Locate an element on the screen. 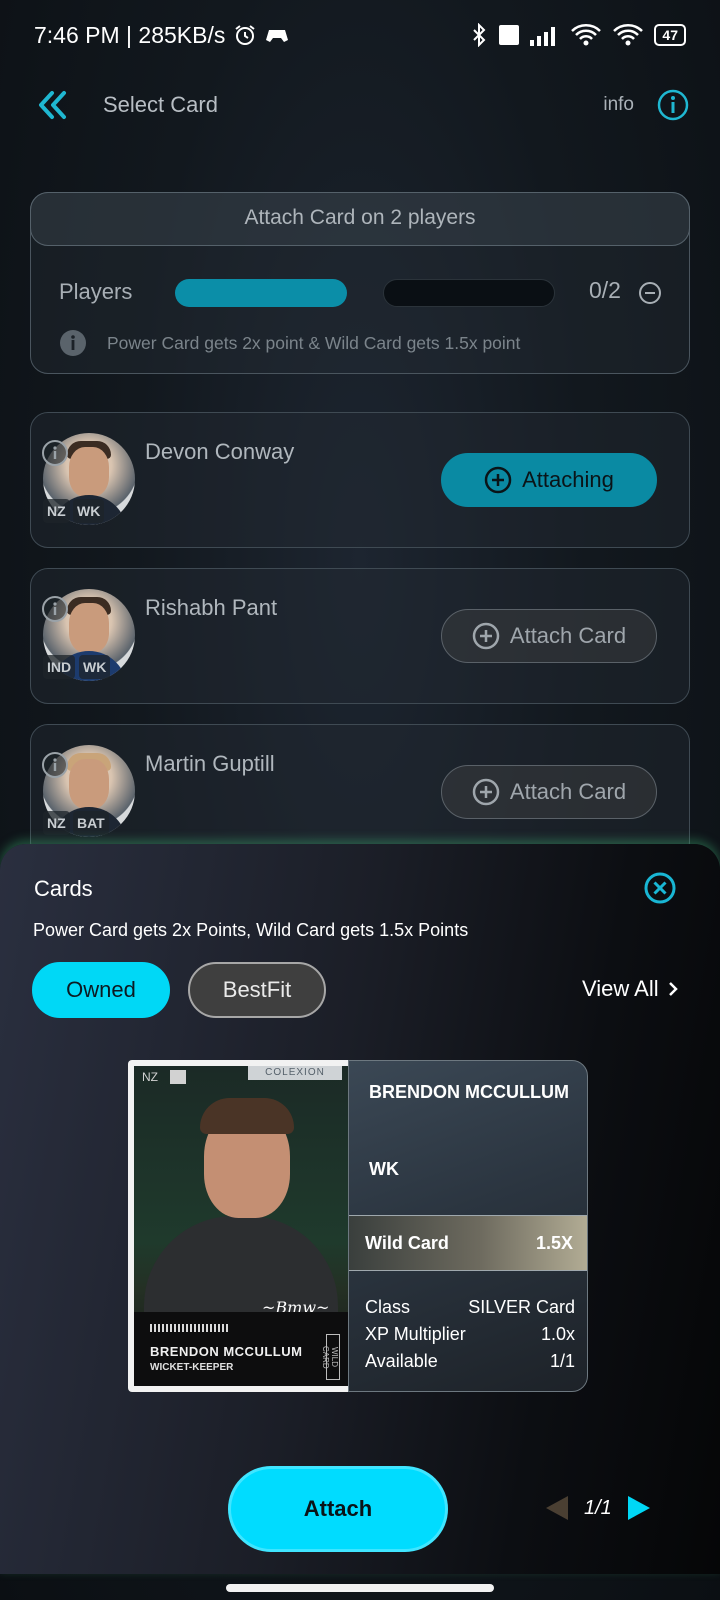  players-count: 0/2 is located at coordinates (605, 290).